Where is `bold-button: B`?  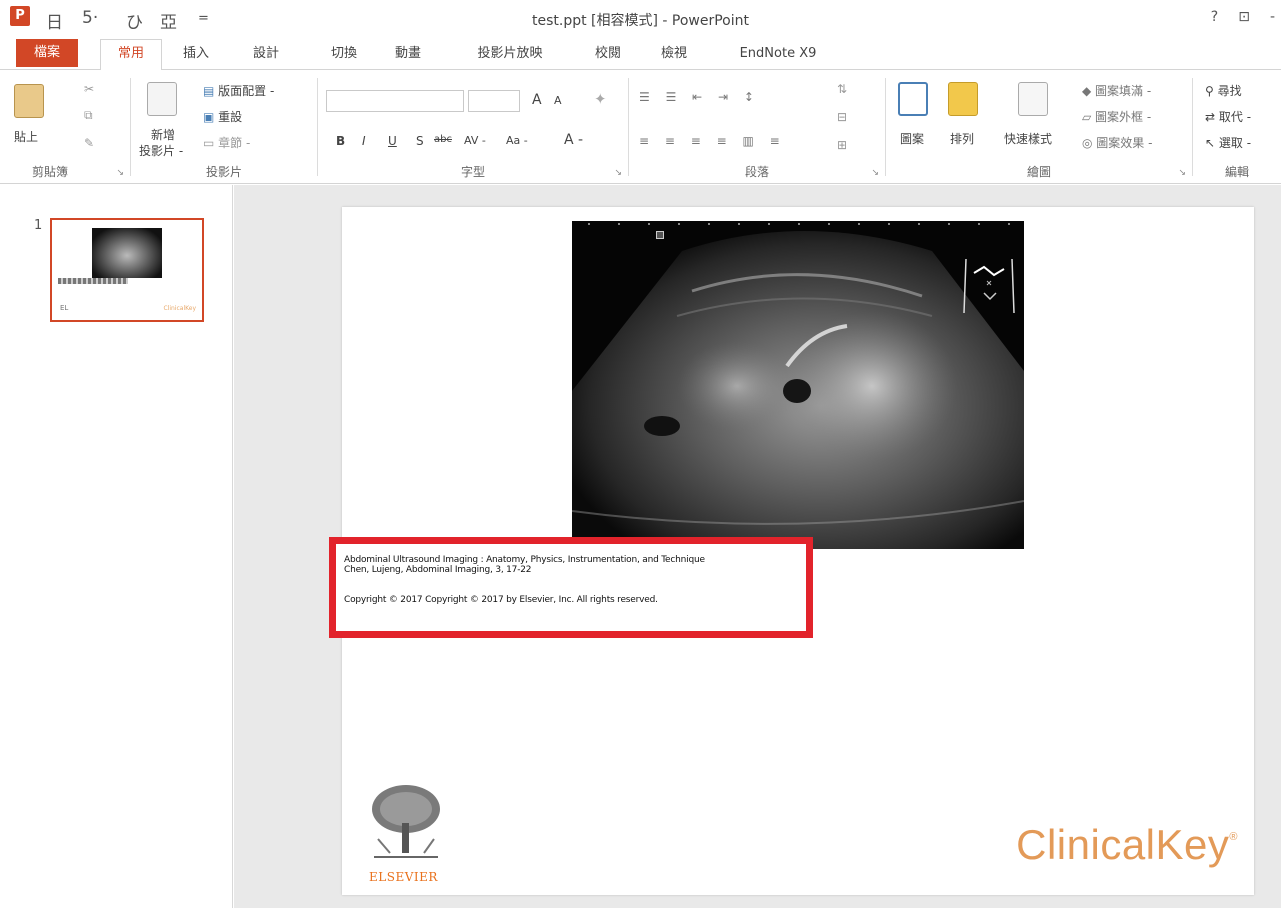
bold-button: B is located at coordinates (340, 141).